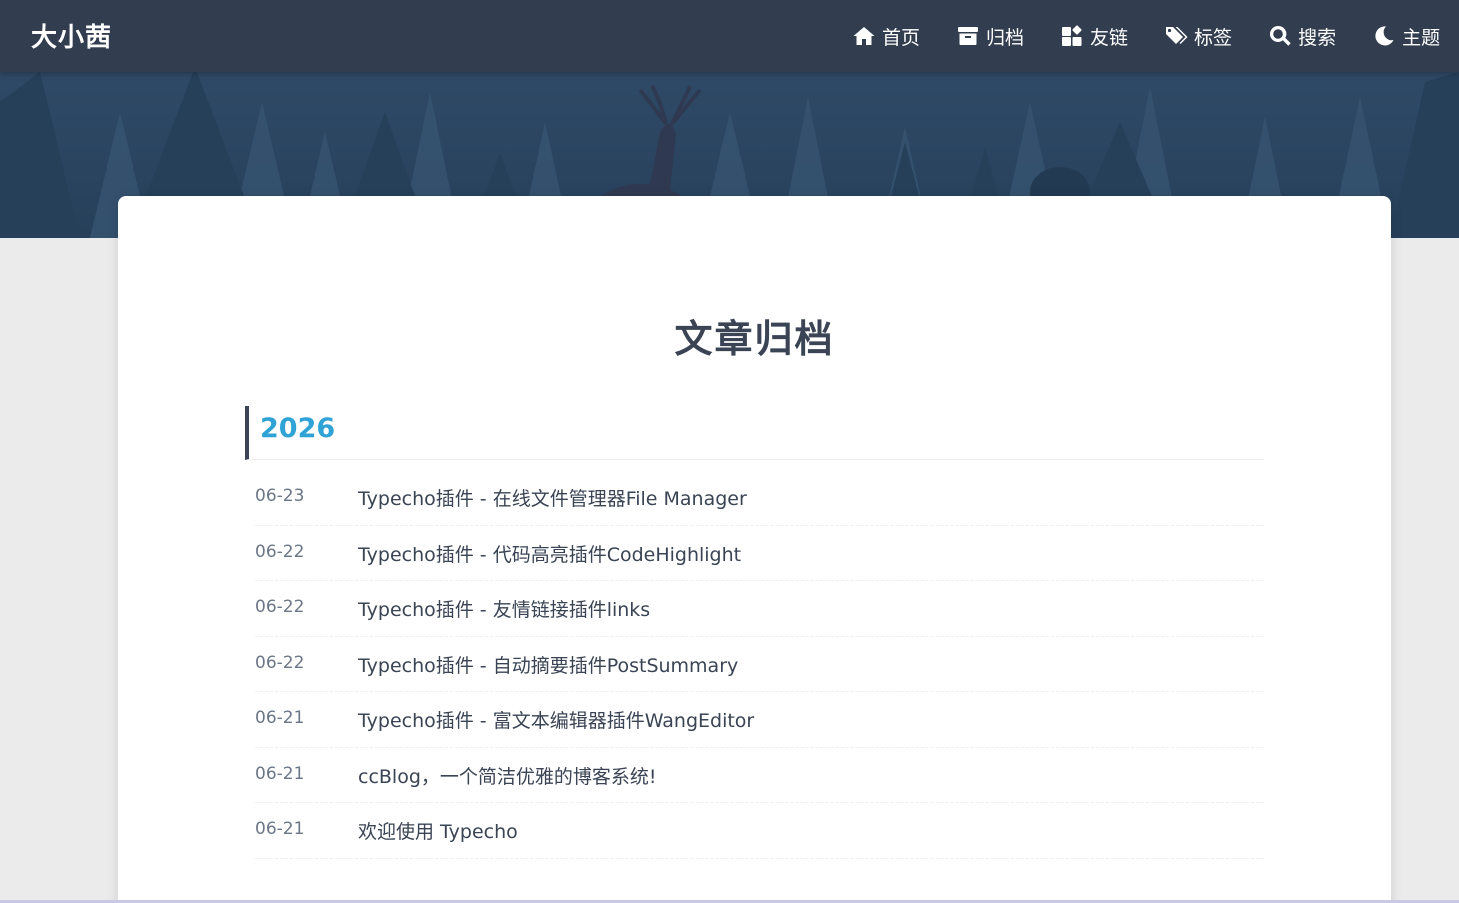  I want to click on year-label: 2026, so click(298, 428).